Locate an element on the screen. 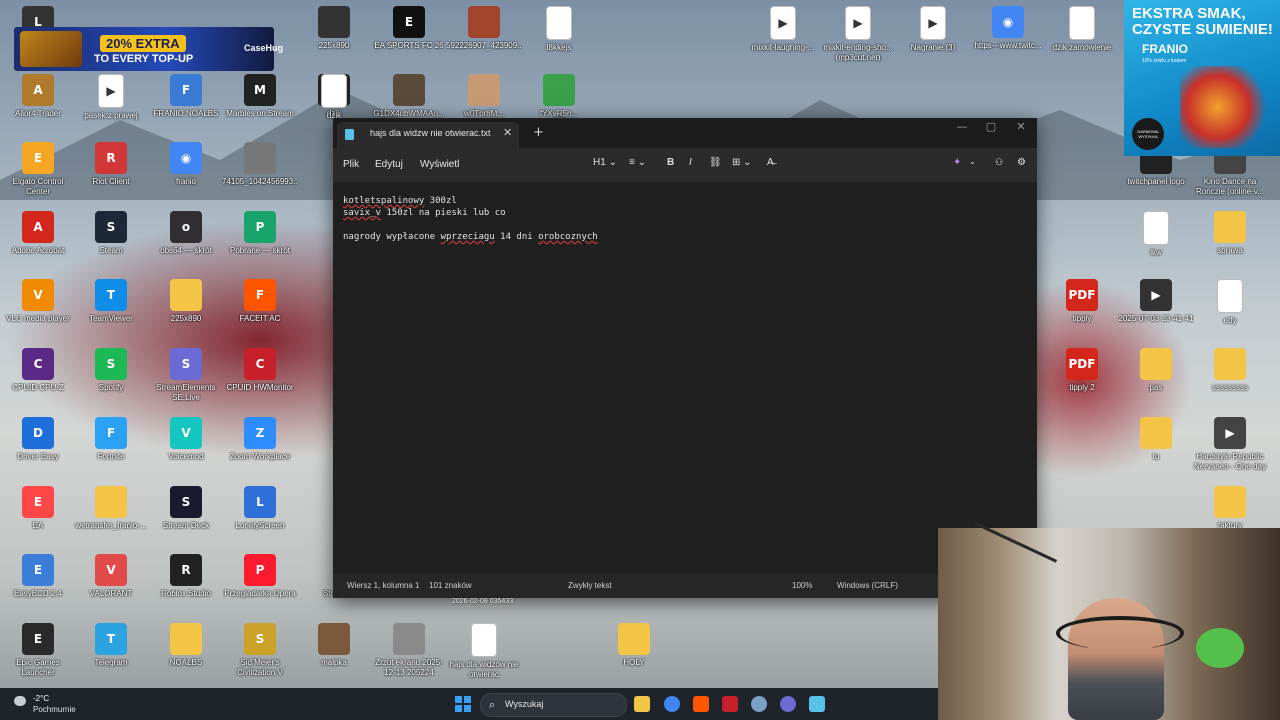 This screenshot has height=720, width=1280. desktop-icon: hajs dla widzów nie otwierac is located at coordinates (484, 651).